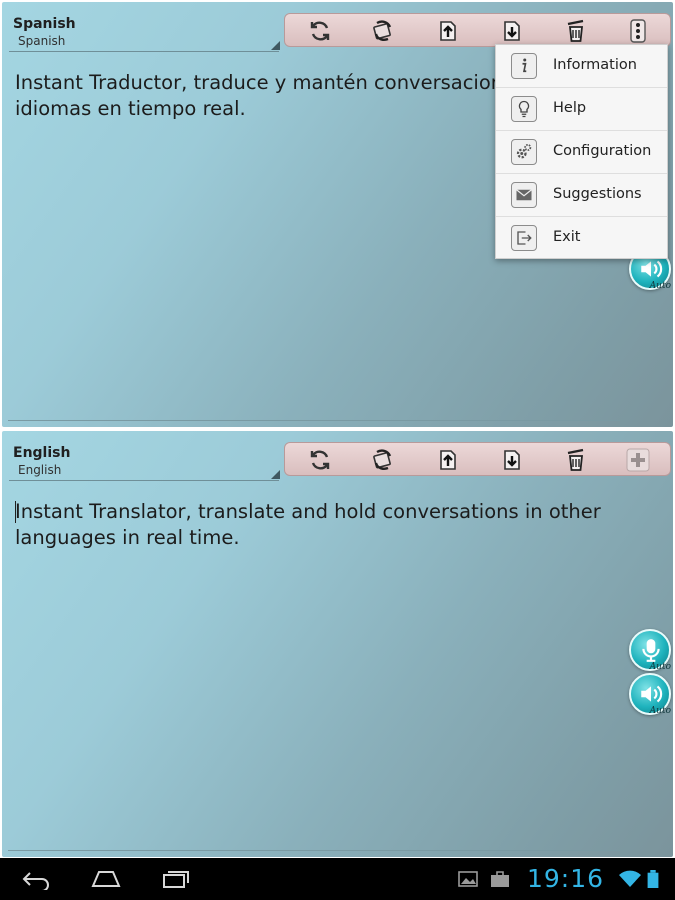 This screenshot has height=900, width=675. I want to click on overflow-menu-icon, so click(638, 31).